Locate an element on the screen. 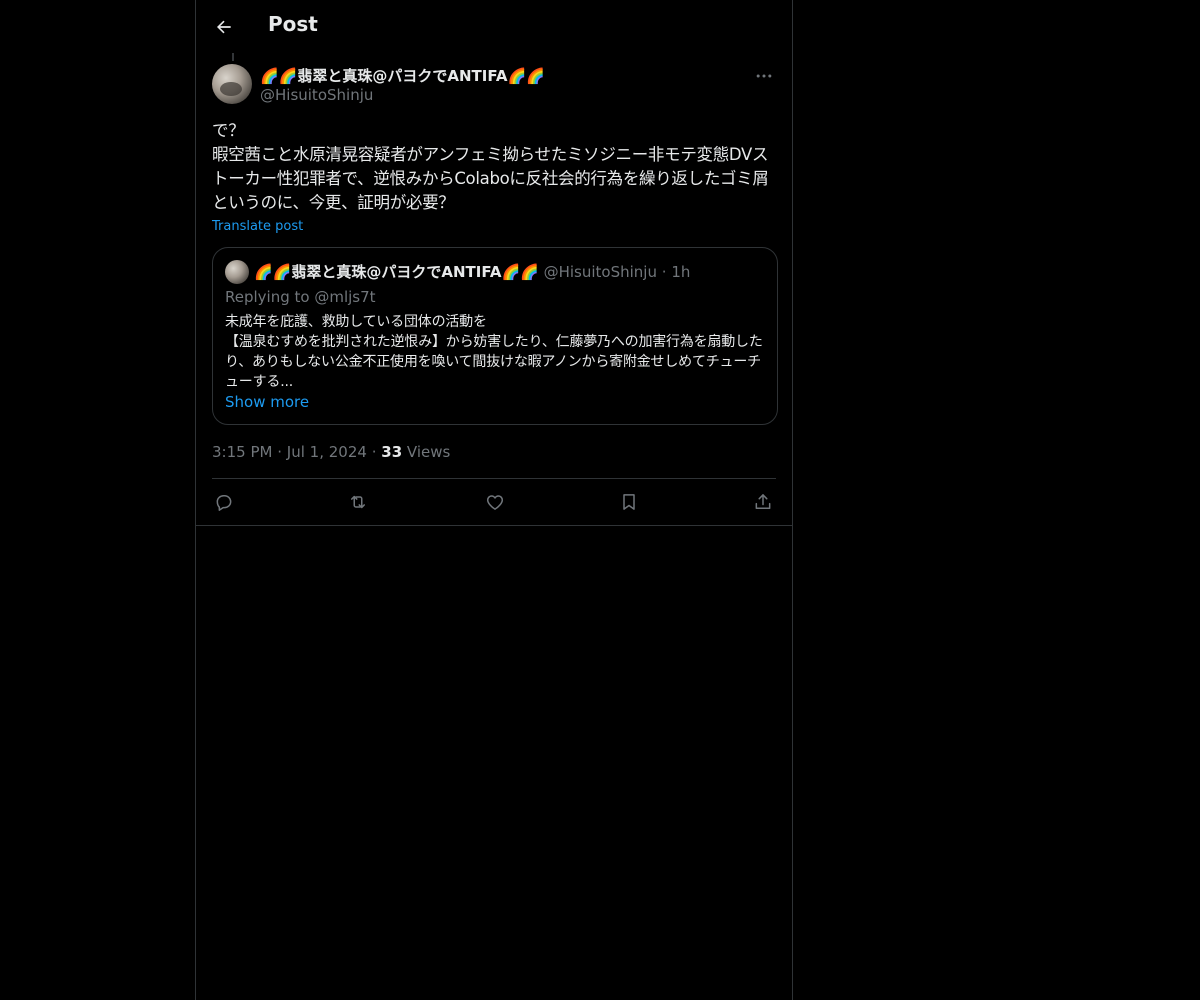 The width and height of the screenshot is (1200, 1000). like-button is located at coordinates (495, 502).